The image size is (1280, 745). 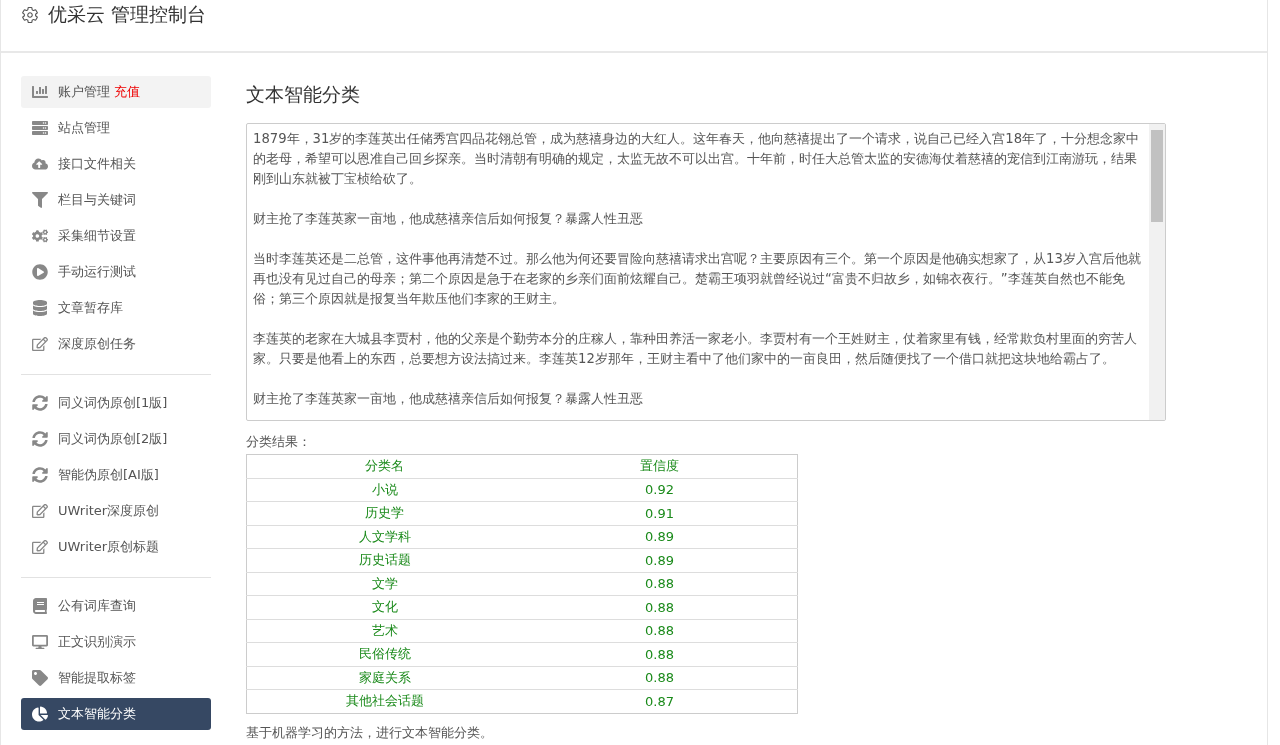 I want to click on sidebar-label: UWriter深度原创, so click(x=109, y=511).